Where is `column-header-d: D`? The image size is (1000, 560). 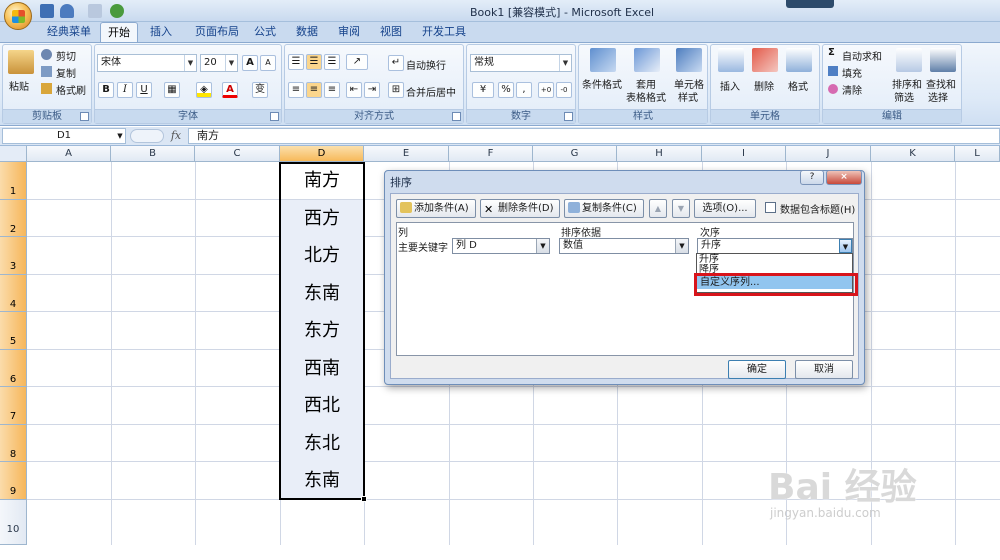 column-header-d: D is located at coordinates (322, 154).